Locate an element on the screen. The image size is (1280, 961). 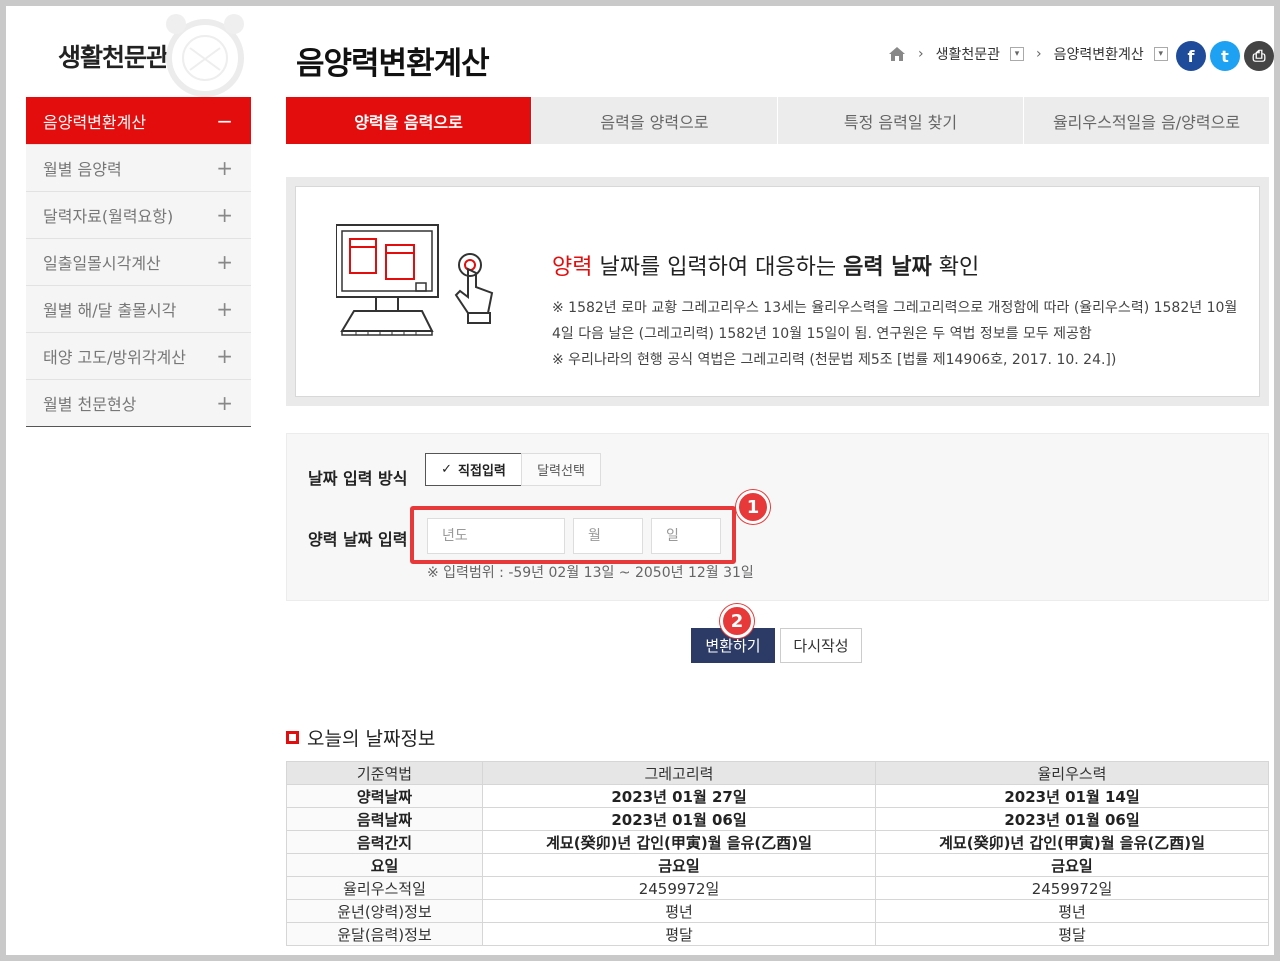
twitter-icon: t is located at coordinates (1225, 56).